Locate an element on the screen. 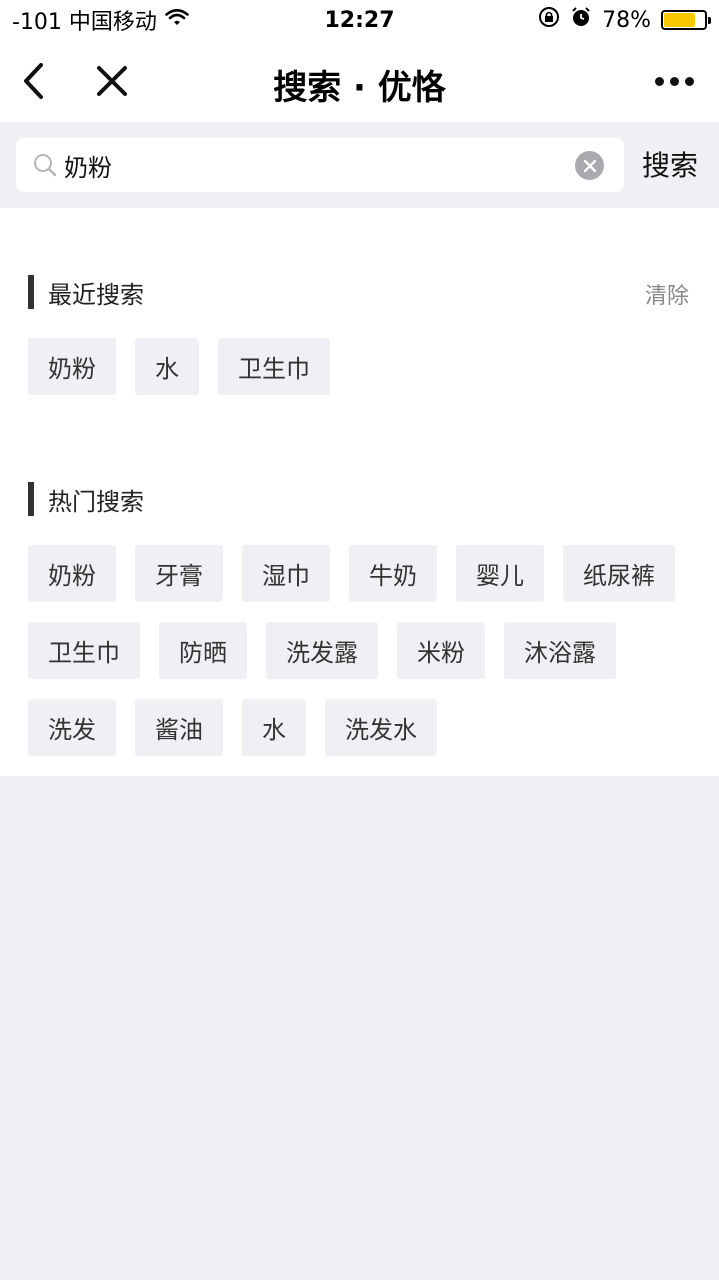 The height and width of the screenshot is (1280, 719). search-input is located at coordinates (314, 165).